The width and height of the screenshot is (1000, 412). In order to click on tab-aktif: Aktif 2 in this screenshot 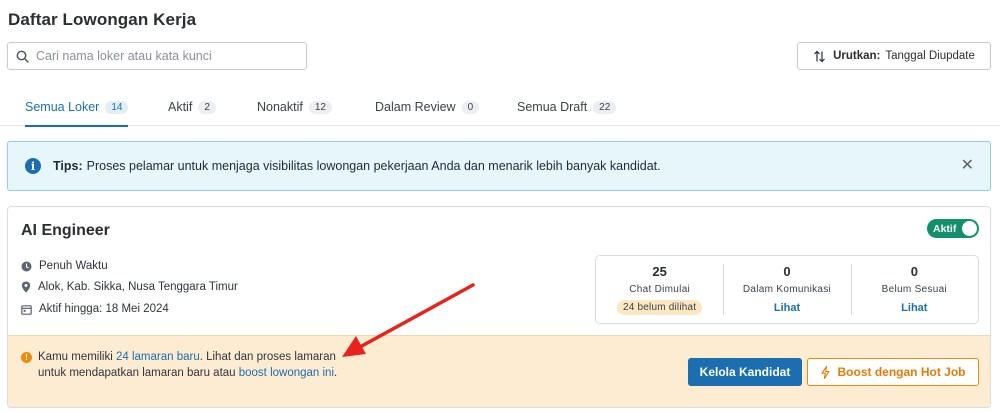, I will do `click(192, 107)`.